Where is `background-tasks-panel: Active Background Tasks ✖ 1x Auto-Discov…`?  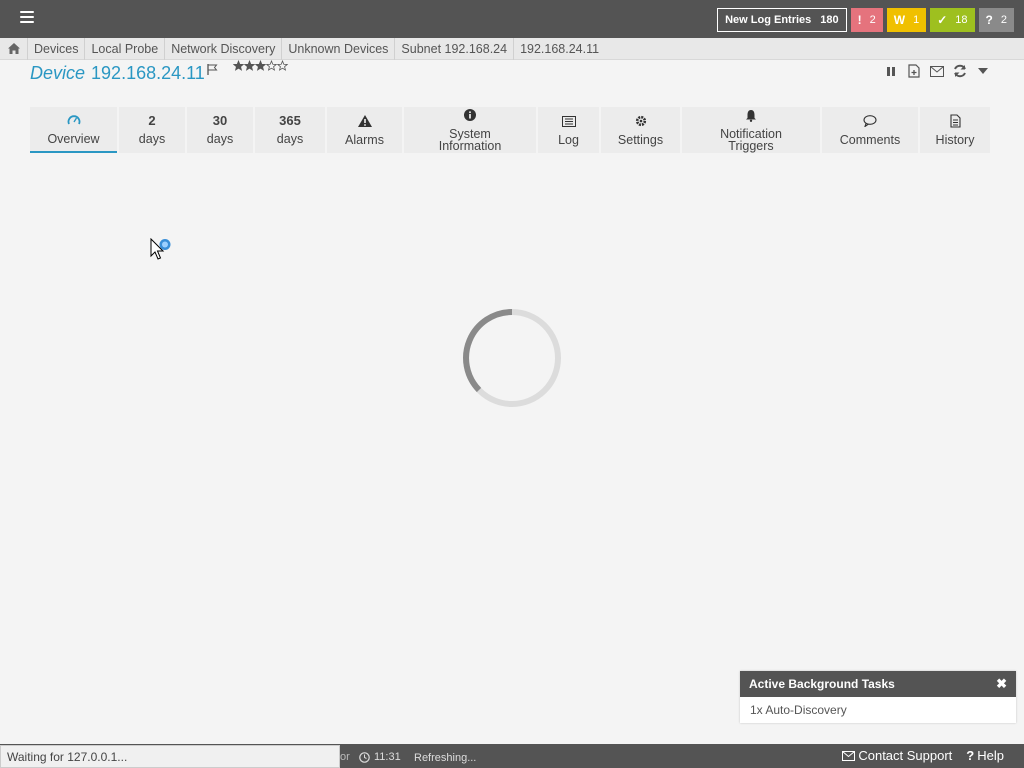
background-tasks-panel: Active Background Tasks ✖ 1x Auto-Discov… is located at coordinates (878, 697).